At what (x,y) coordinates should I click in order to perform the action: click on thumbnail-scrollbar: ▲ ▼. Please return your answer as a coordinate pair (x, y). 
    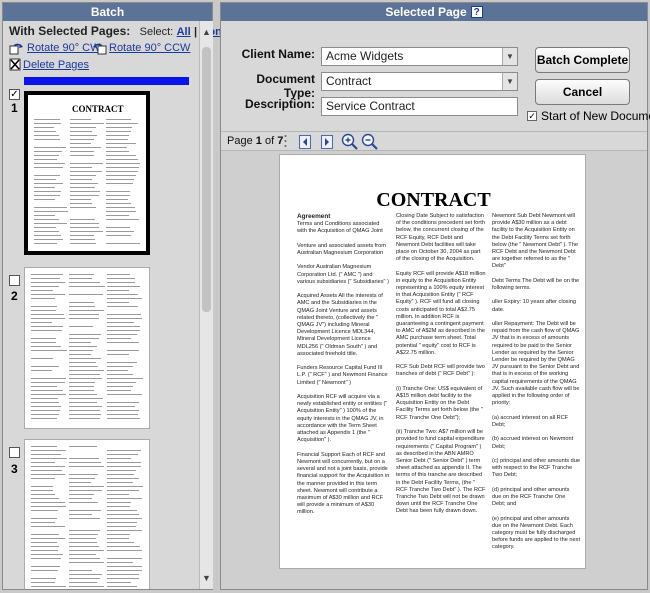
    Looking at the image, I should click on (206, 305).